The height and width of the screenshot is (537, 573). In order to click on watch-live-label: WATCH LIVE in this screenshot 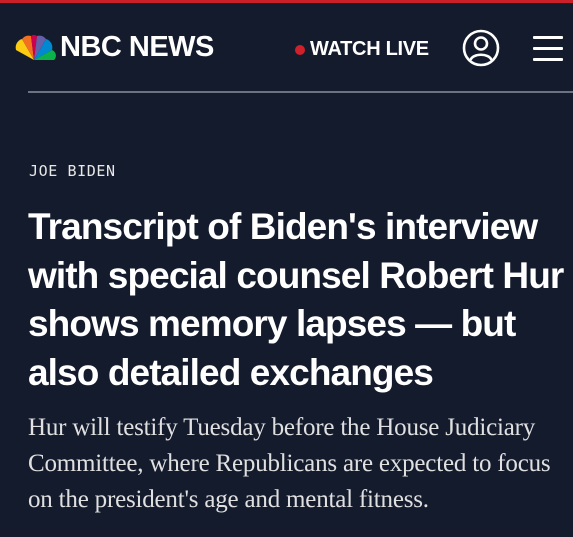, I will do `click(369, 49)`.